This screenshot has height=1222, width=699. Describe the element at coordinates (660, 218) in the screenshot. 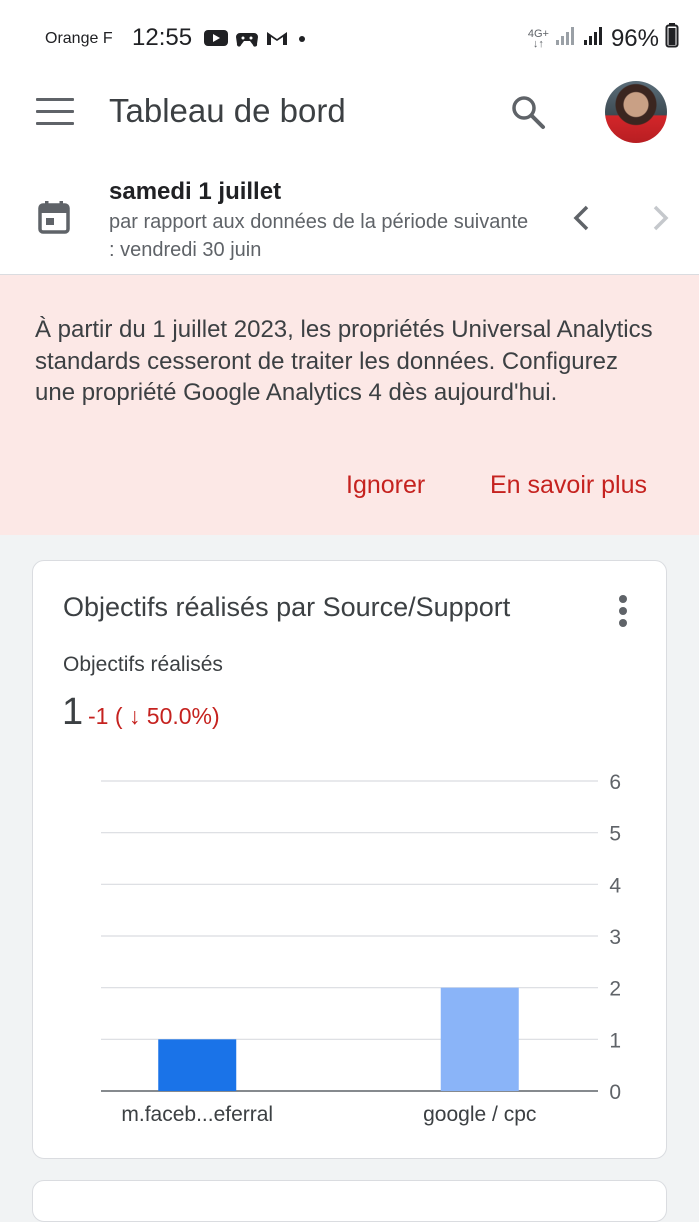

I see `chevron-right-icon` at that location.